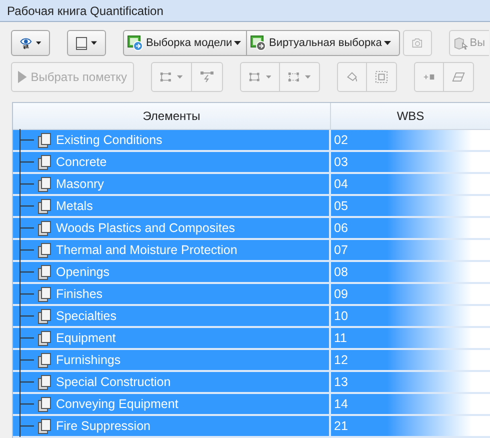  What do you see at coordinates (458, 77) in the screenshot?
I see `eraser-icon` at bounding box center [458, 77].